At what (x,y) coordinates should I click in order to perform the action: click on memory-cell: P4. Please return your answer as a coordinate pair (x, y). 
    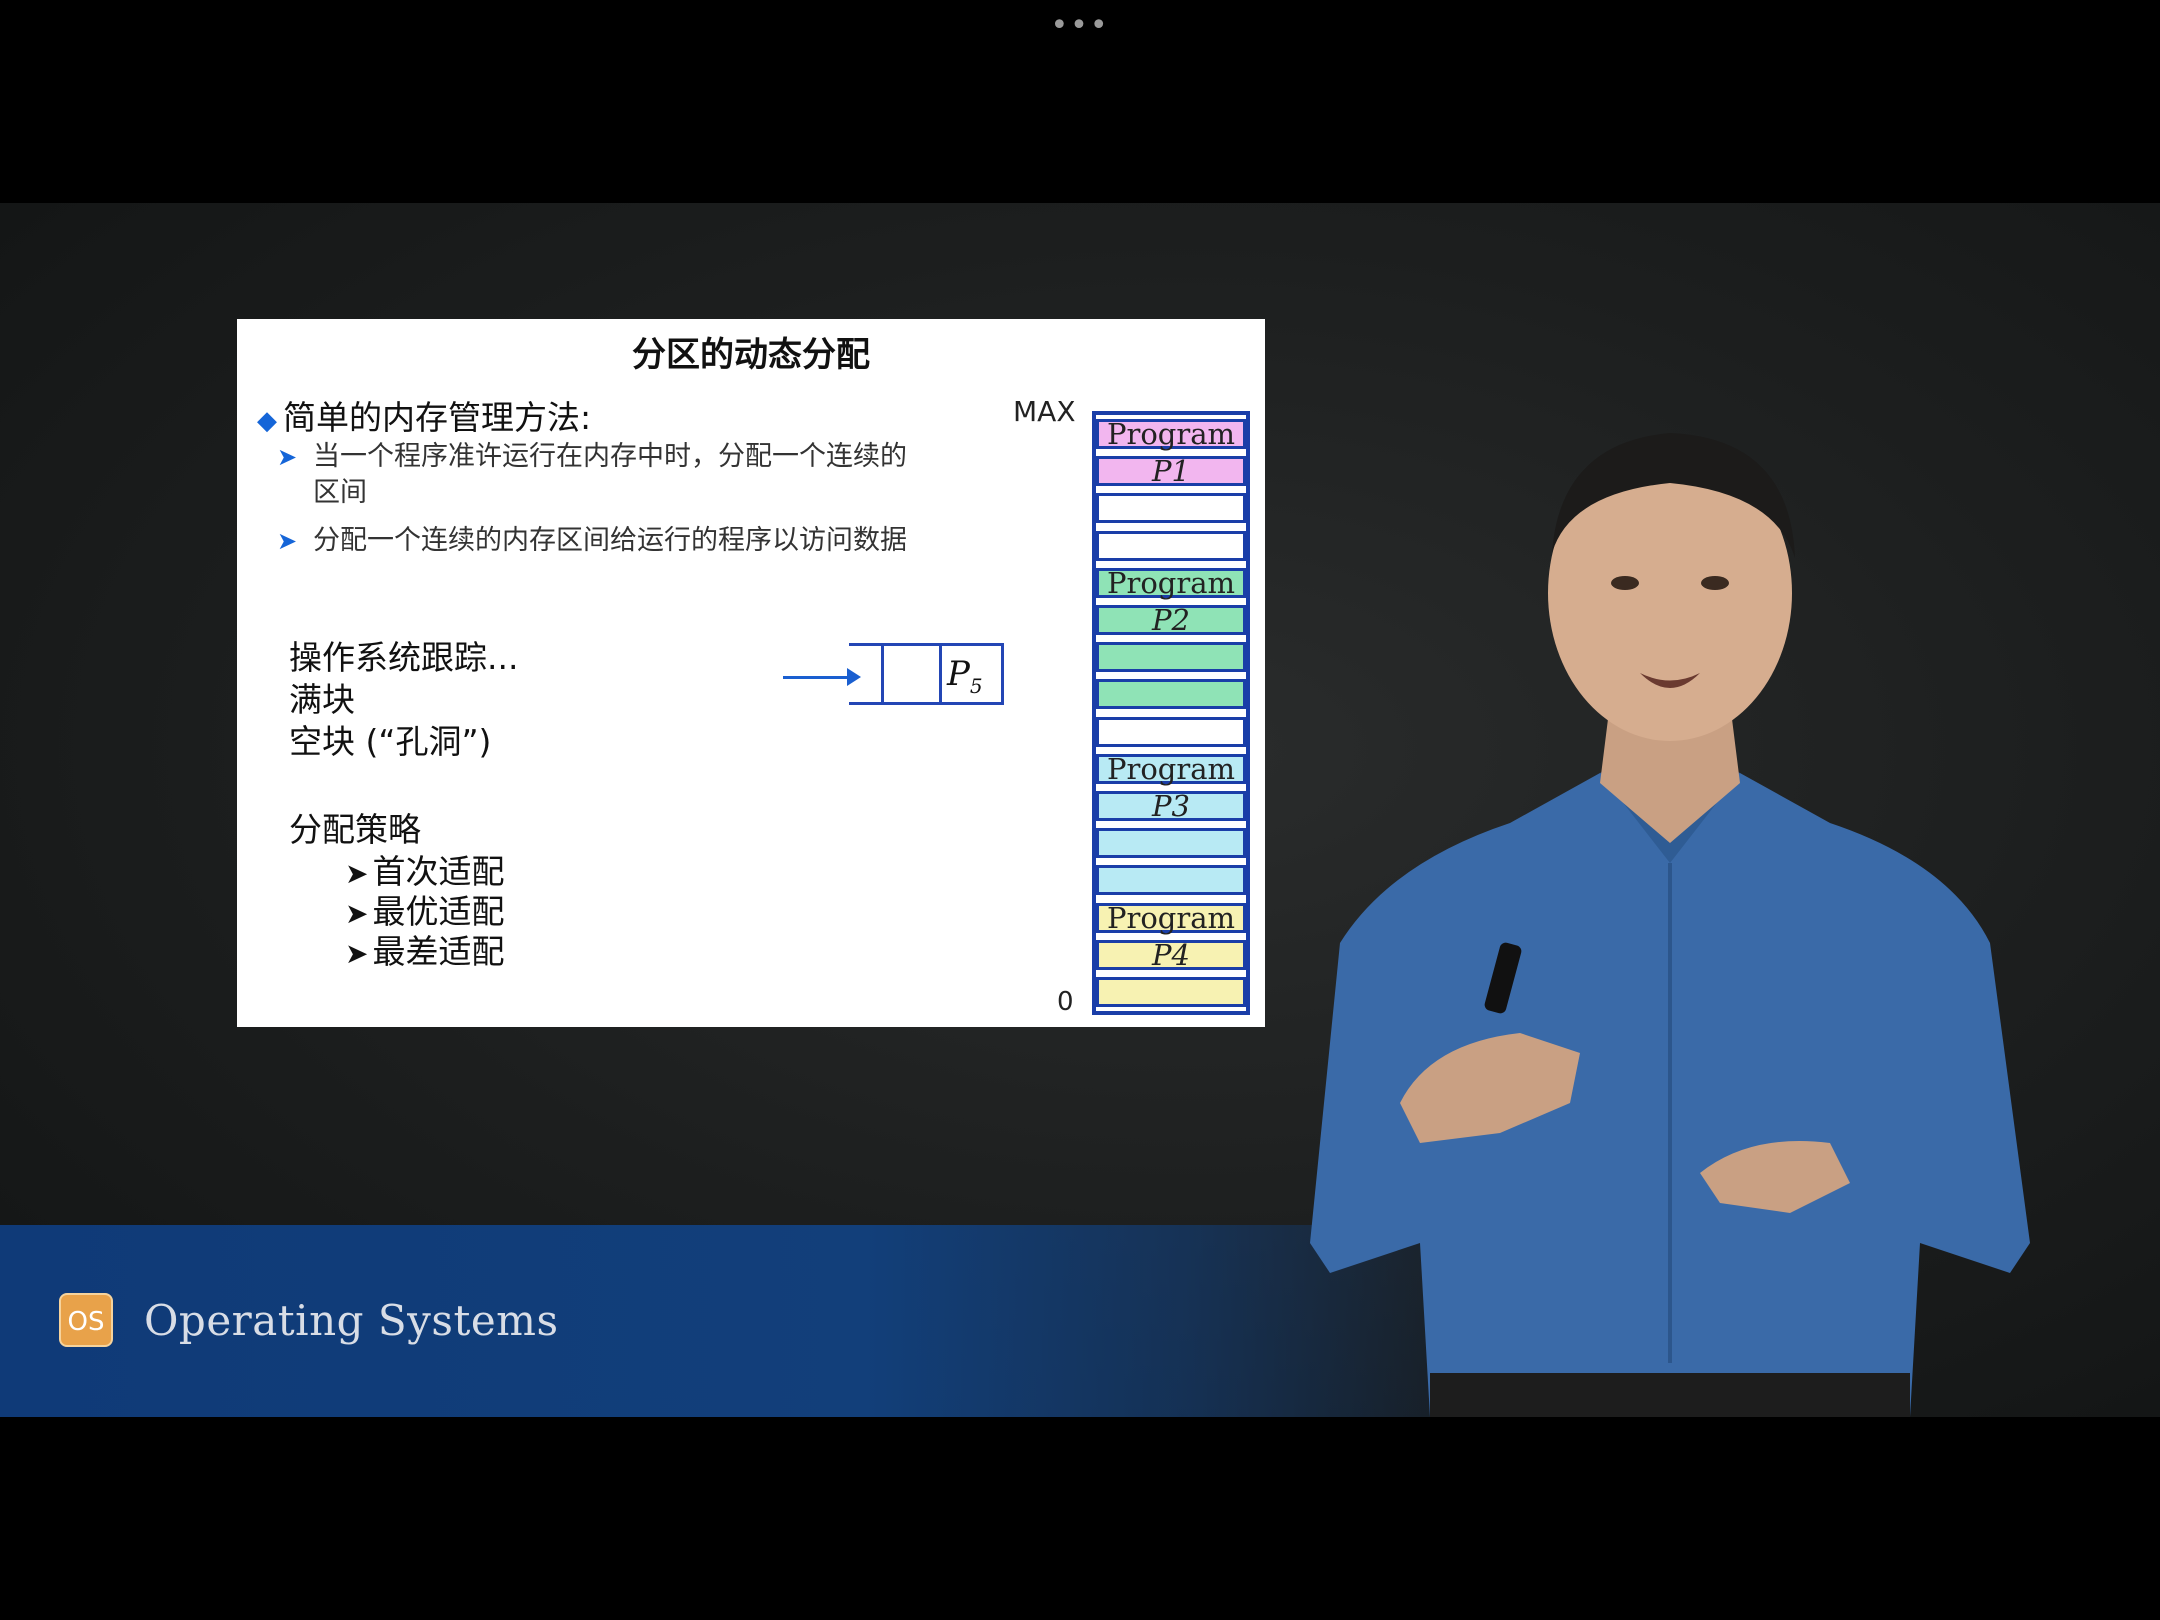
    Looking at the image, I should click on (1171, 954).